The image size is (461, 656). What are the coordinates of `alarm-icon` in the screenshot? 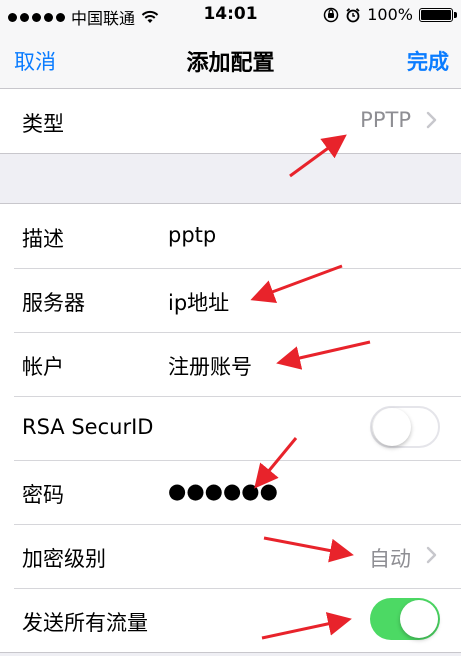 It's located at (353, 14).